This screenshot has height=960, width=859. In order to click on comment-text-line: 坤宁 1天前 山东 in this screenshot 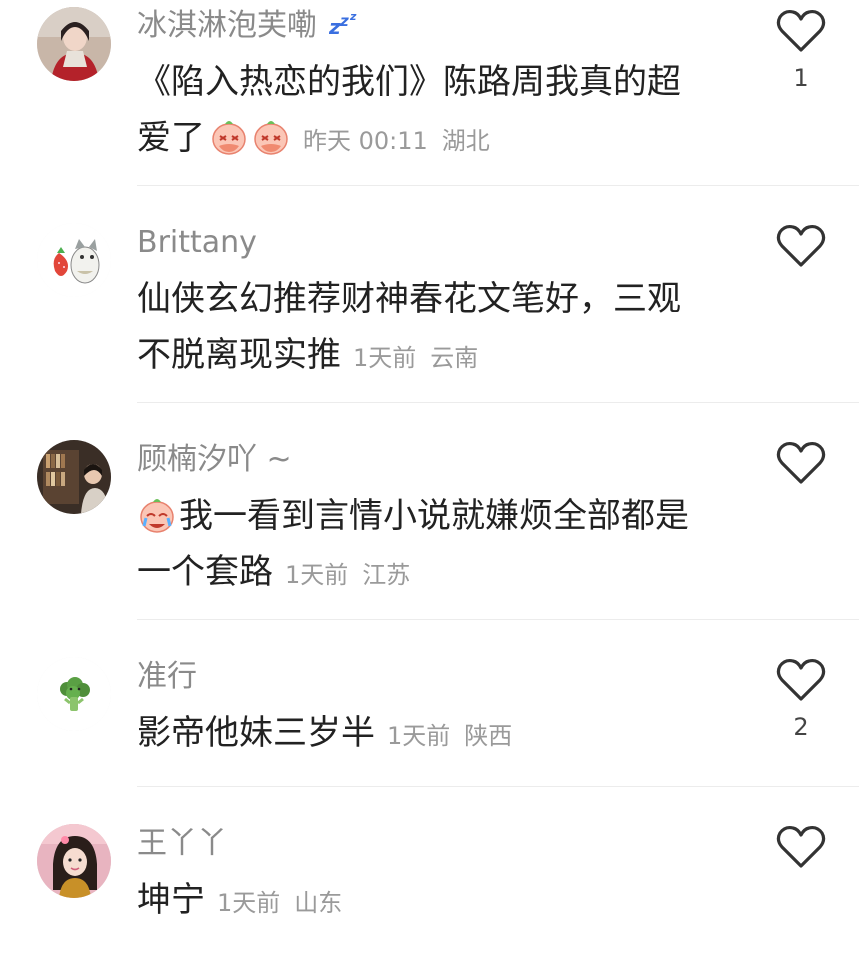, I will do `click(437, 901)`.